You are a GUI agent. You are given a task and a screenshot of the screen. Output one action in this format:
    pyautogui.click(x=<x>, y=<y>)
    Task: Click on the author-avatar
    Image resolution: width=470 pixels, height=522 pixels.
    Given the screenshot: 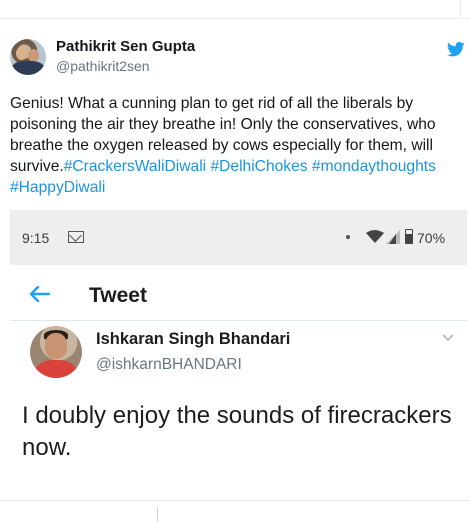 What is the action you would take?
    pyautogui.click(x=28, y=57)
    